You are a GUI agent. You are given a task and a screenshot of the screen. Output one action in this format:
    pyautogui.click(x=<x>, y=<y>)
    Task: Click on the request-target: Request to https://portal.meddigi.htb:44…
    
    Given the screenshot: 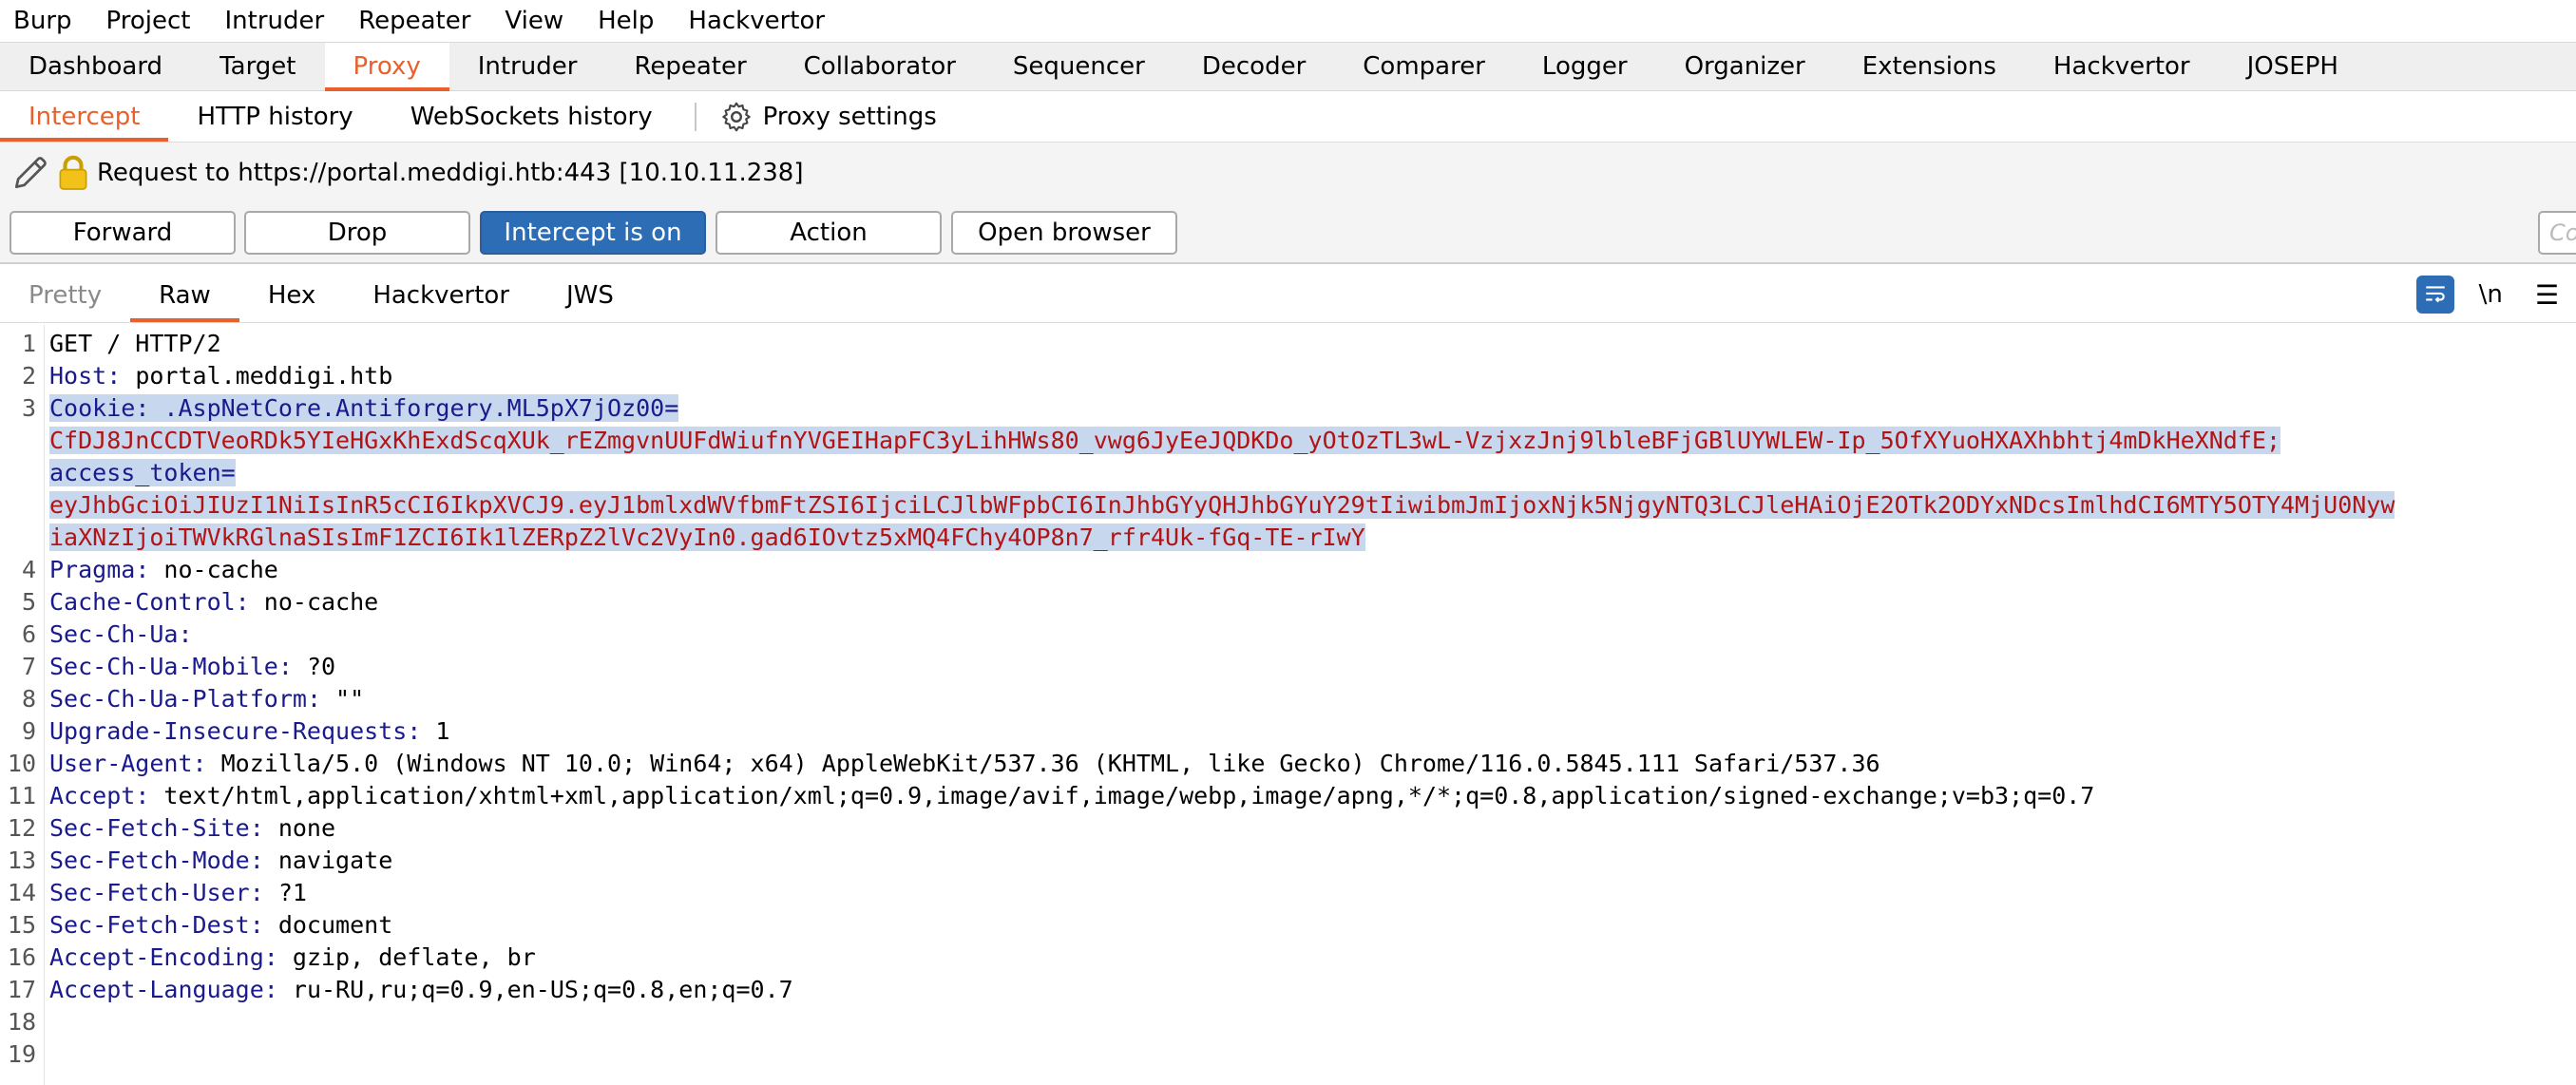 What is the action you would take?
    pyautogui.click(x=450, y=173)
    